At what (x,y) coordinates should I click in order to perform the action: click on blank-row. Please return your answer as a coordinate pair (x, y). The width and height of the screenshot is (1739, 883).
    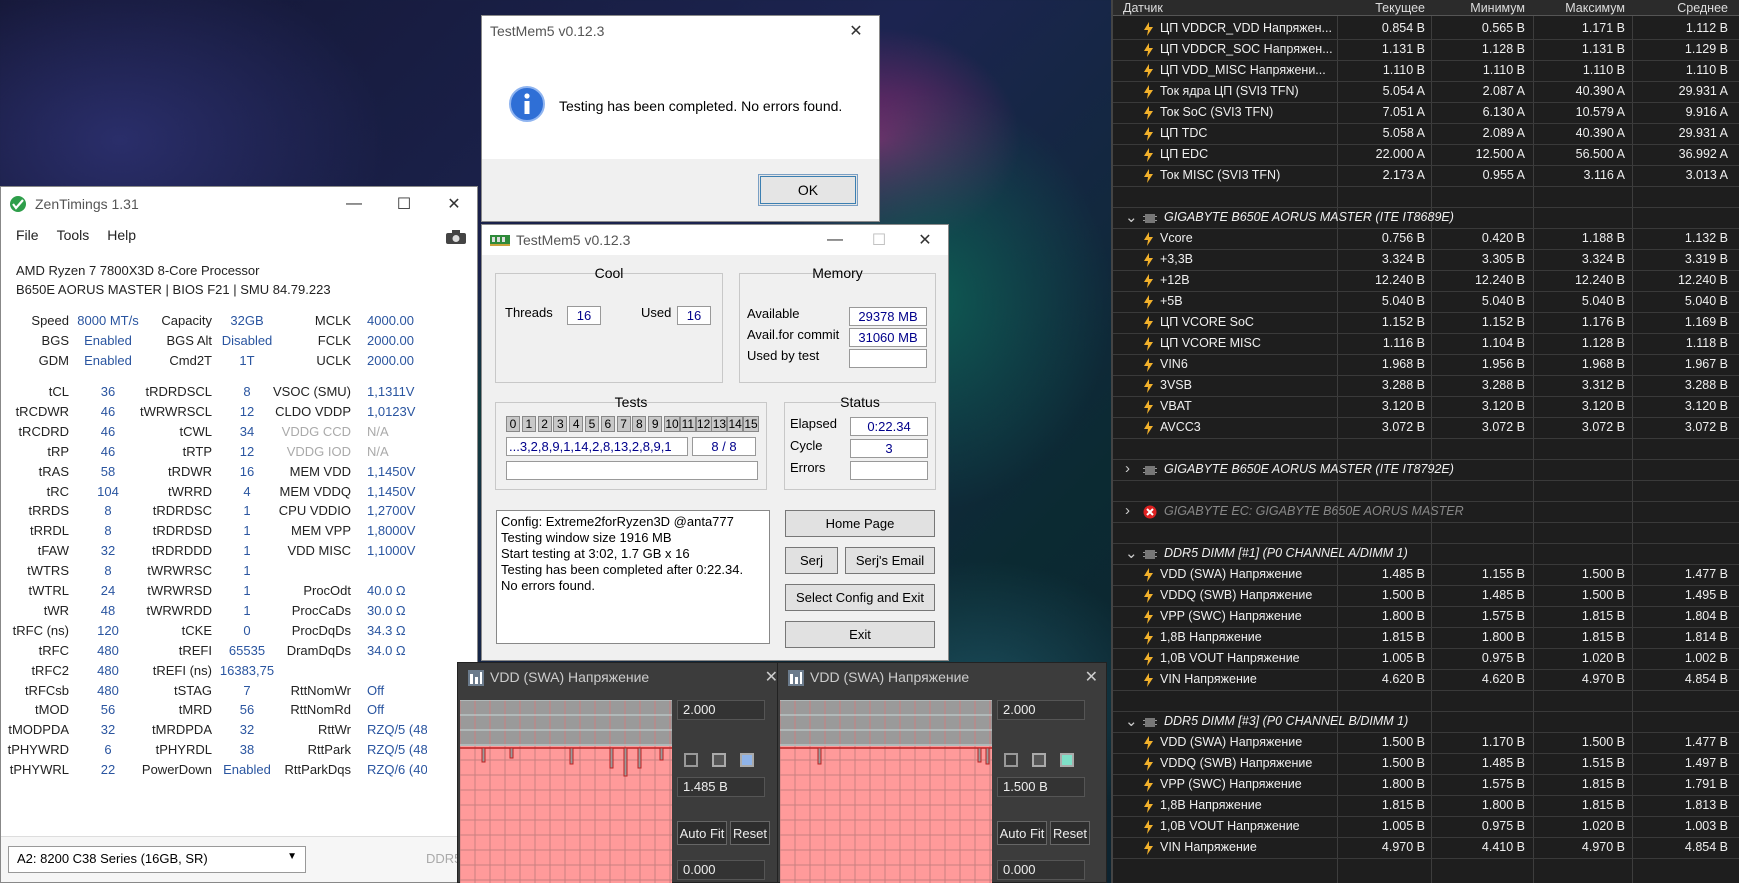
    Looking at the image, I should click on (1426, 533).